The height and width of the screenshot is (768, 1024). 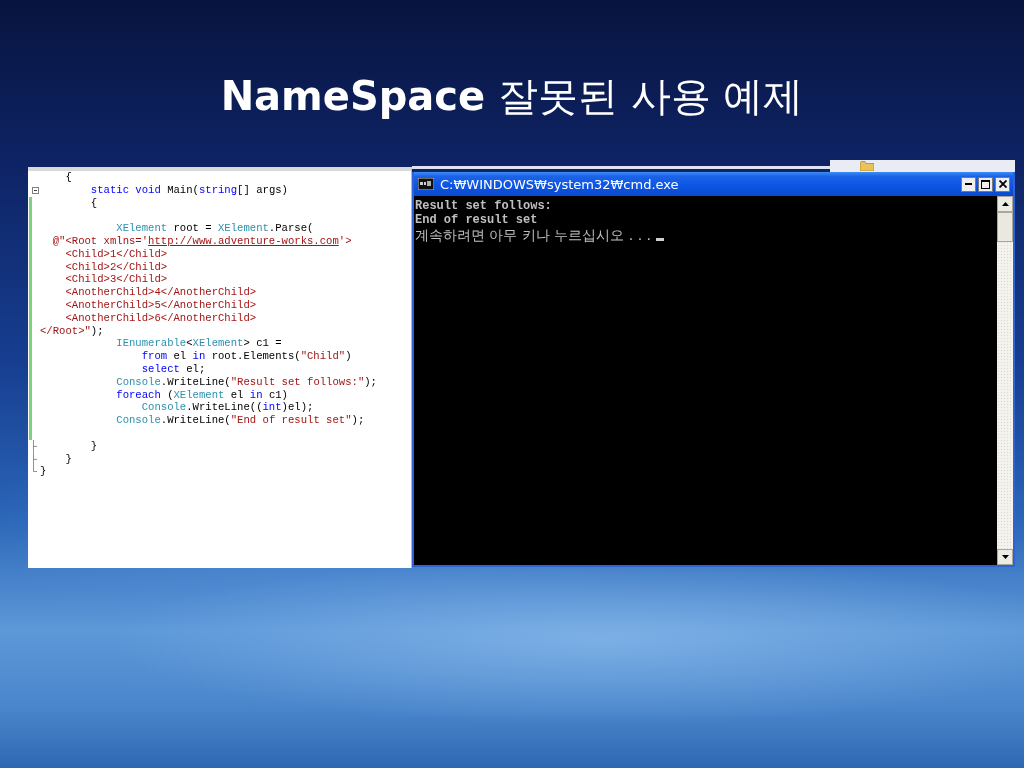 What do you see at coordinates (161, 305) in the screenshot?
I see `code-line: <AnotherChild>5</AnotherChild>` at bounding box center [161, 305].